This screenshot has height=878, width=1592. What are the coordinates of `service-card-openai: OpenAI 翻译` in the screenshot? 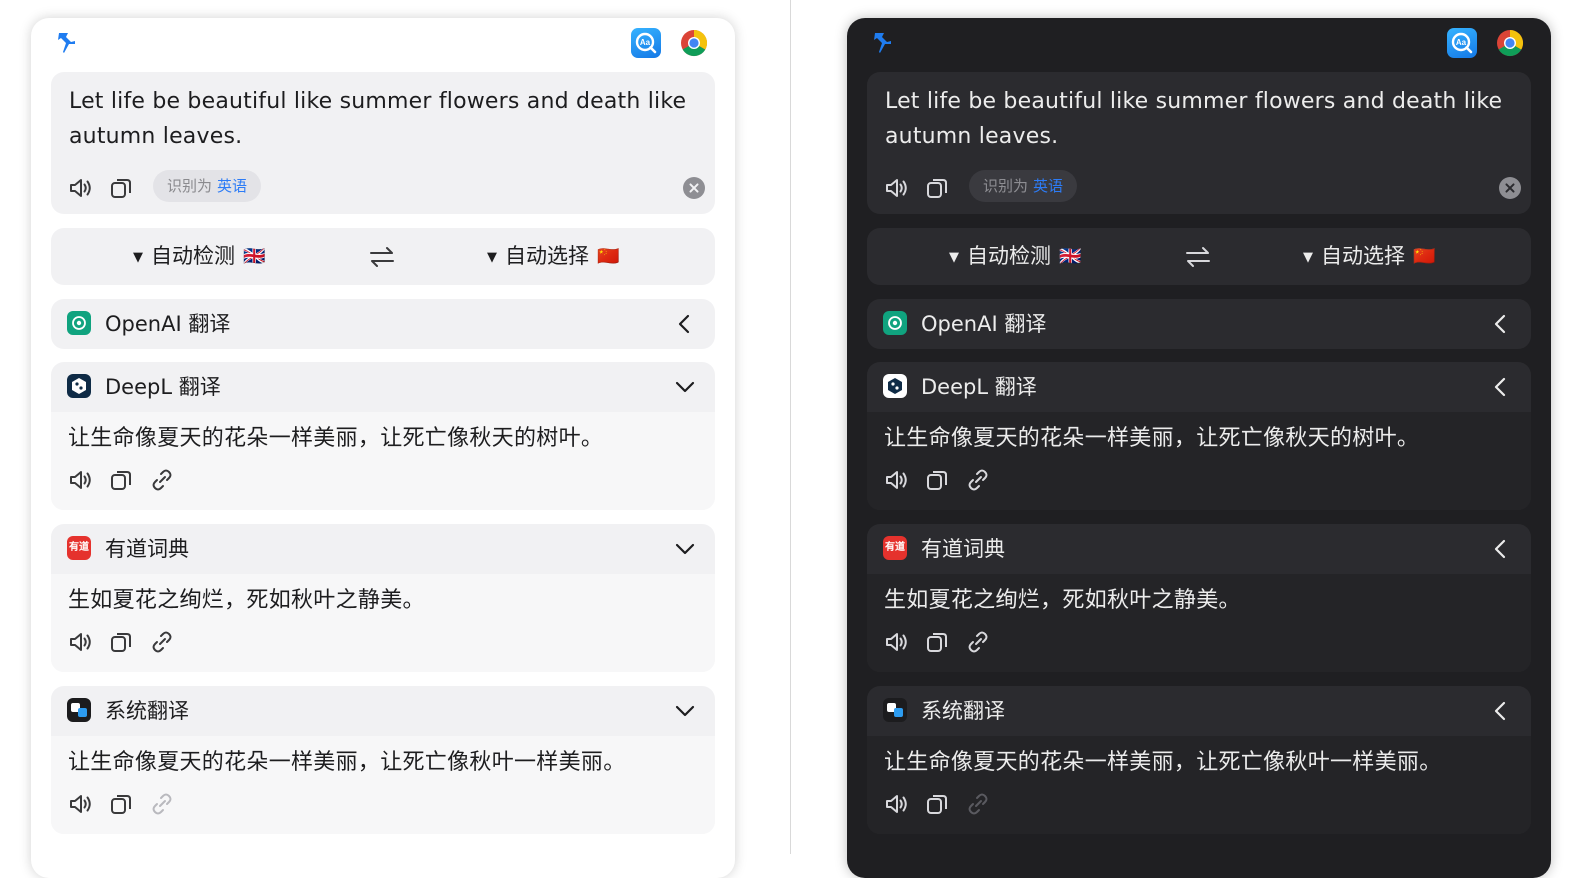 It's located at (1199, 324).